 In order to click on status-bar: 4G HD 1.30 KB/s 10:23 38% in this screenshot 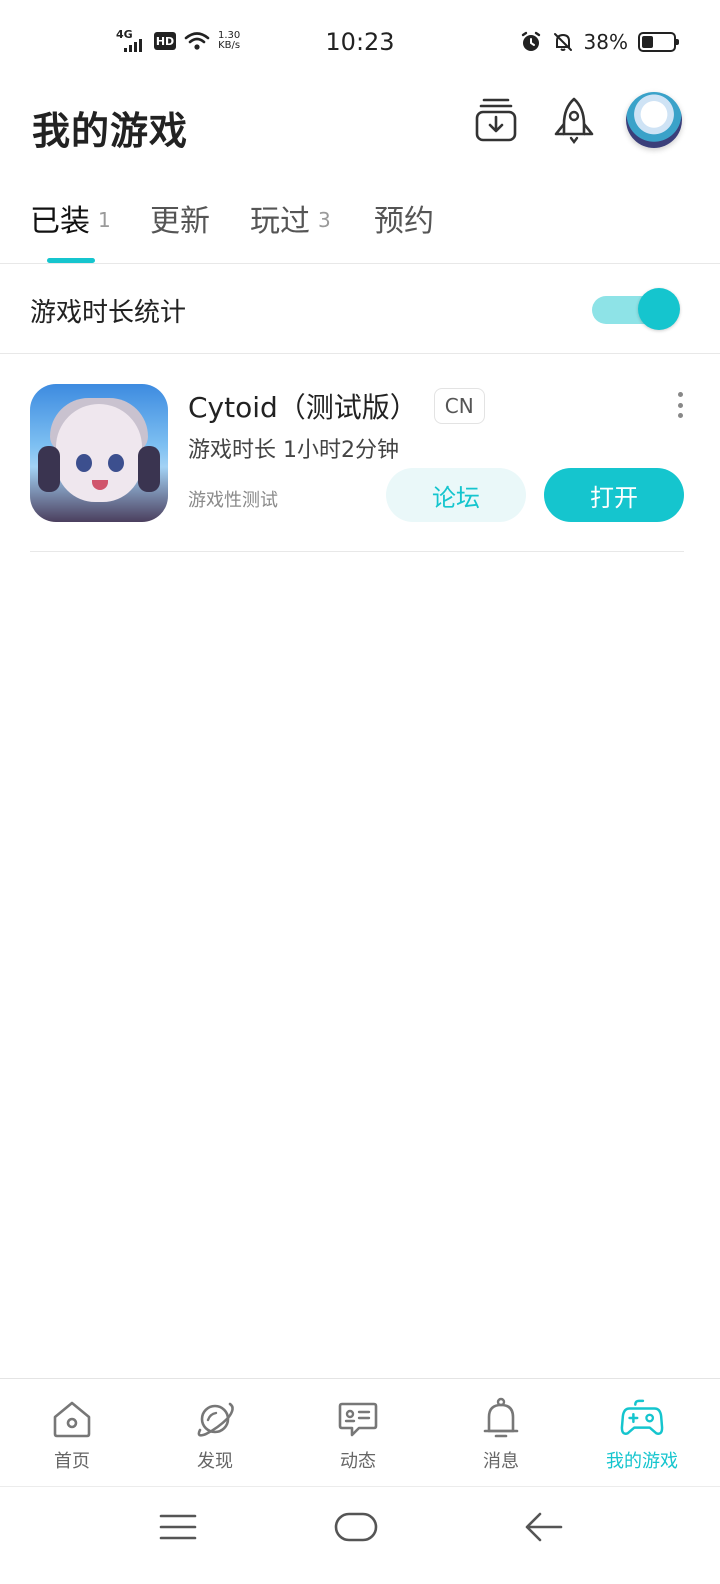, I will do `click(360, 43)`.